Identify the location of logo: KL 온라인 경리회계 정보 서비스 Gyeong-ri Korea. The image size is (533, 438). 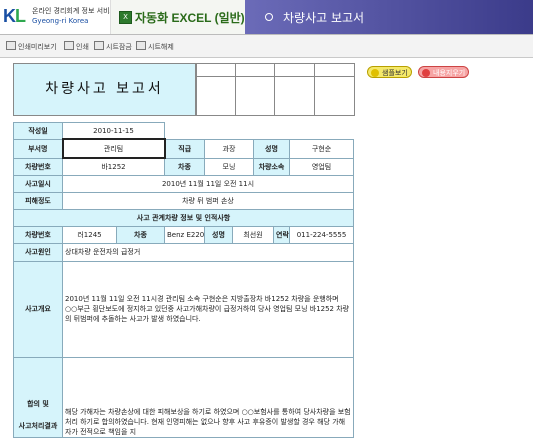
(58, 17).